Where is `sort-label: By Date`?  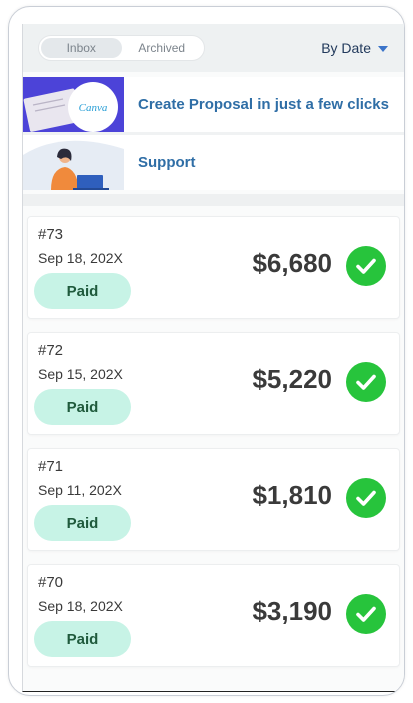 sort-label: By Date is located at coordinates (346, 48).